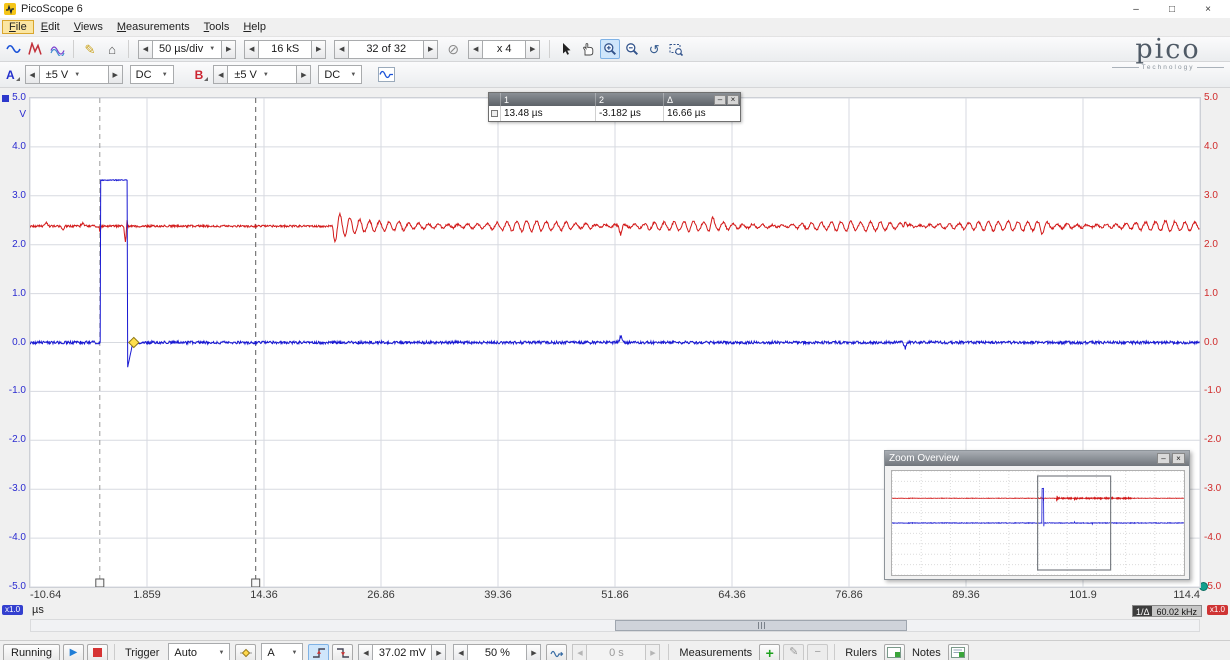 The width and height of the screenshot is (1230, 660). What do you see at coordinates (1038, 523) in the screenshot?
I see `zoom-overview-body` at bounding box center [1038, 523].